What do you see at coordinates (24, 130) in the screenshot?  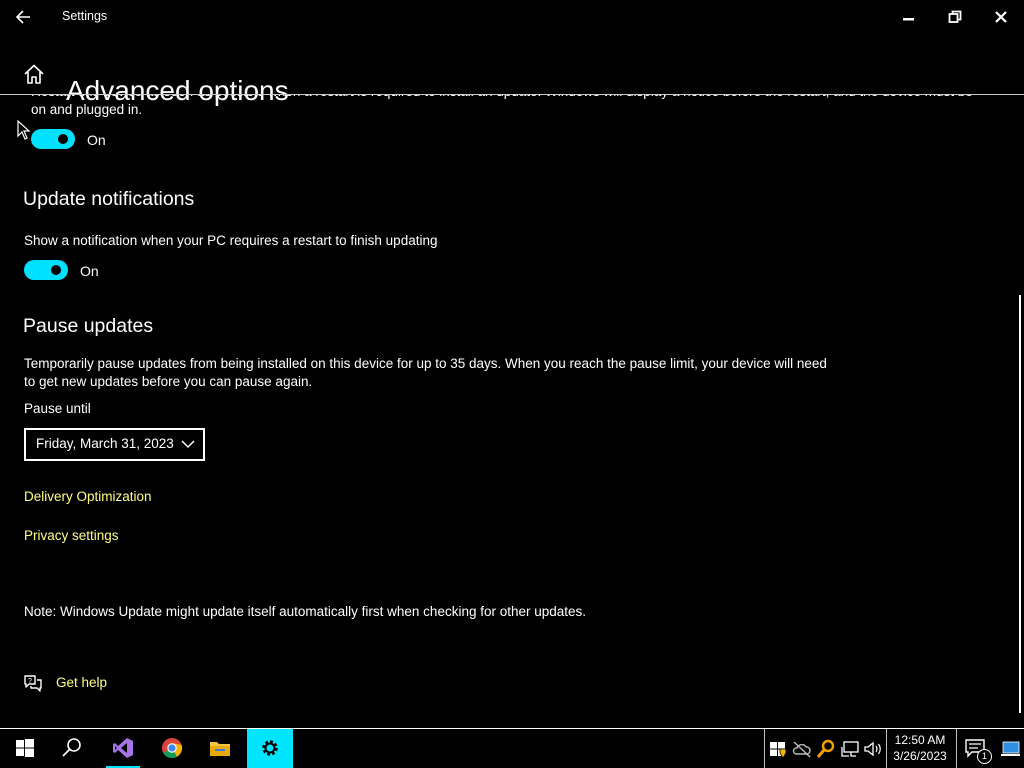 I see `mouse-cursor-icon` at bounding box center [24, 130].